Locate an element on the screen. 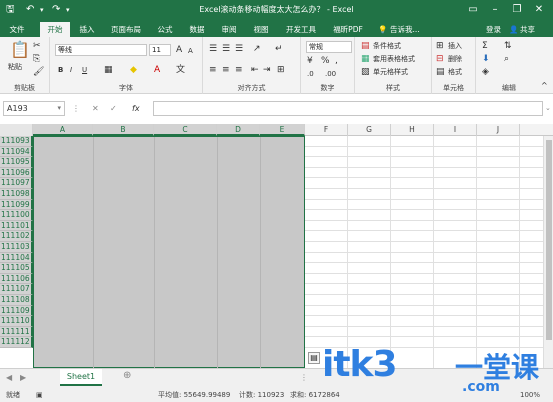 The image size is (553, 402). ribbon-display-options-button: ▭ is located at coordinates (473, 10).